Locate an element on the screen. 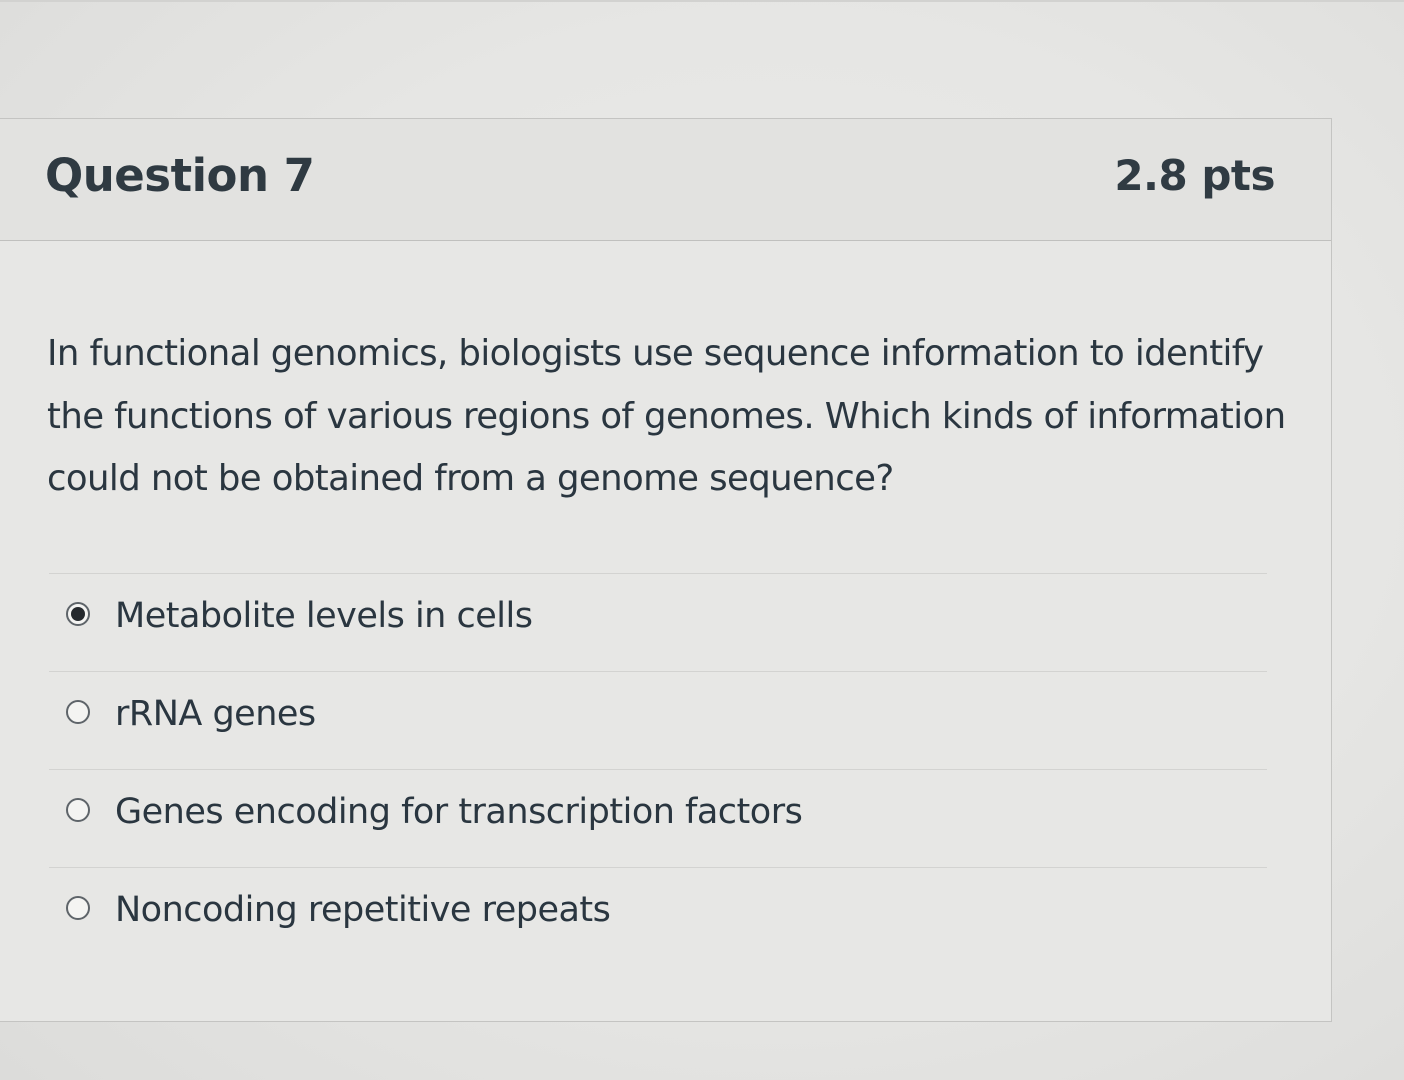 This screenshot has height=1080, width=1404. answer-option: Genes encoding for transcription factors is located at coordinates (658, 818).